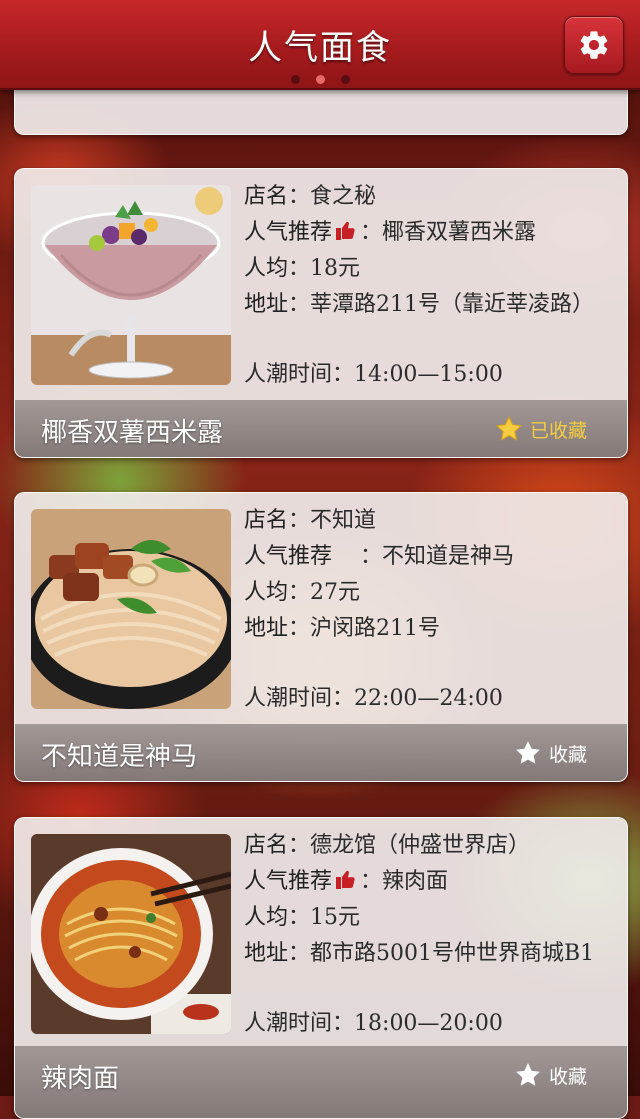 The height and width of the screenshot is (1119, 640). I want to click on gear-icon, so click(594, 45).